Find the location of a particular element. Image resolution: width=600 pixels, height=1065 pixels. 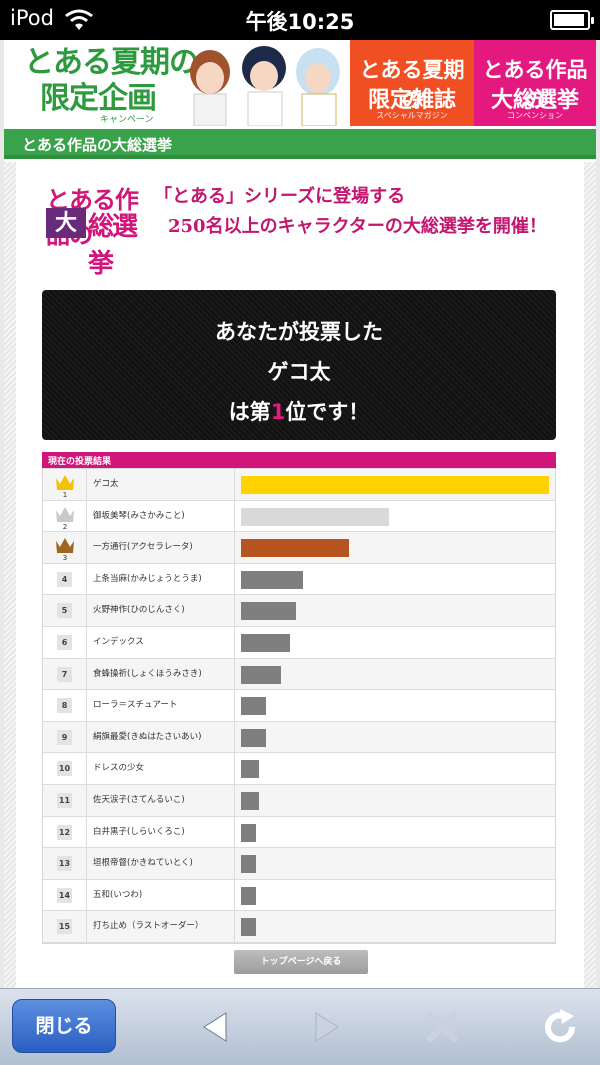

intro-headline-2: 250名以上のキャラクターの大総選挙を開催！ is located at coordinates (357, 226).